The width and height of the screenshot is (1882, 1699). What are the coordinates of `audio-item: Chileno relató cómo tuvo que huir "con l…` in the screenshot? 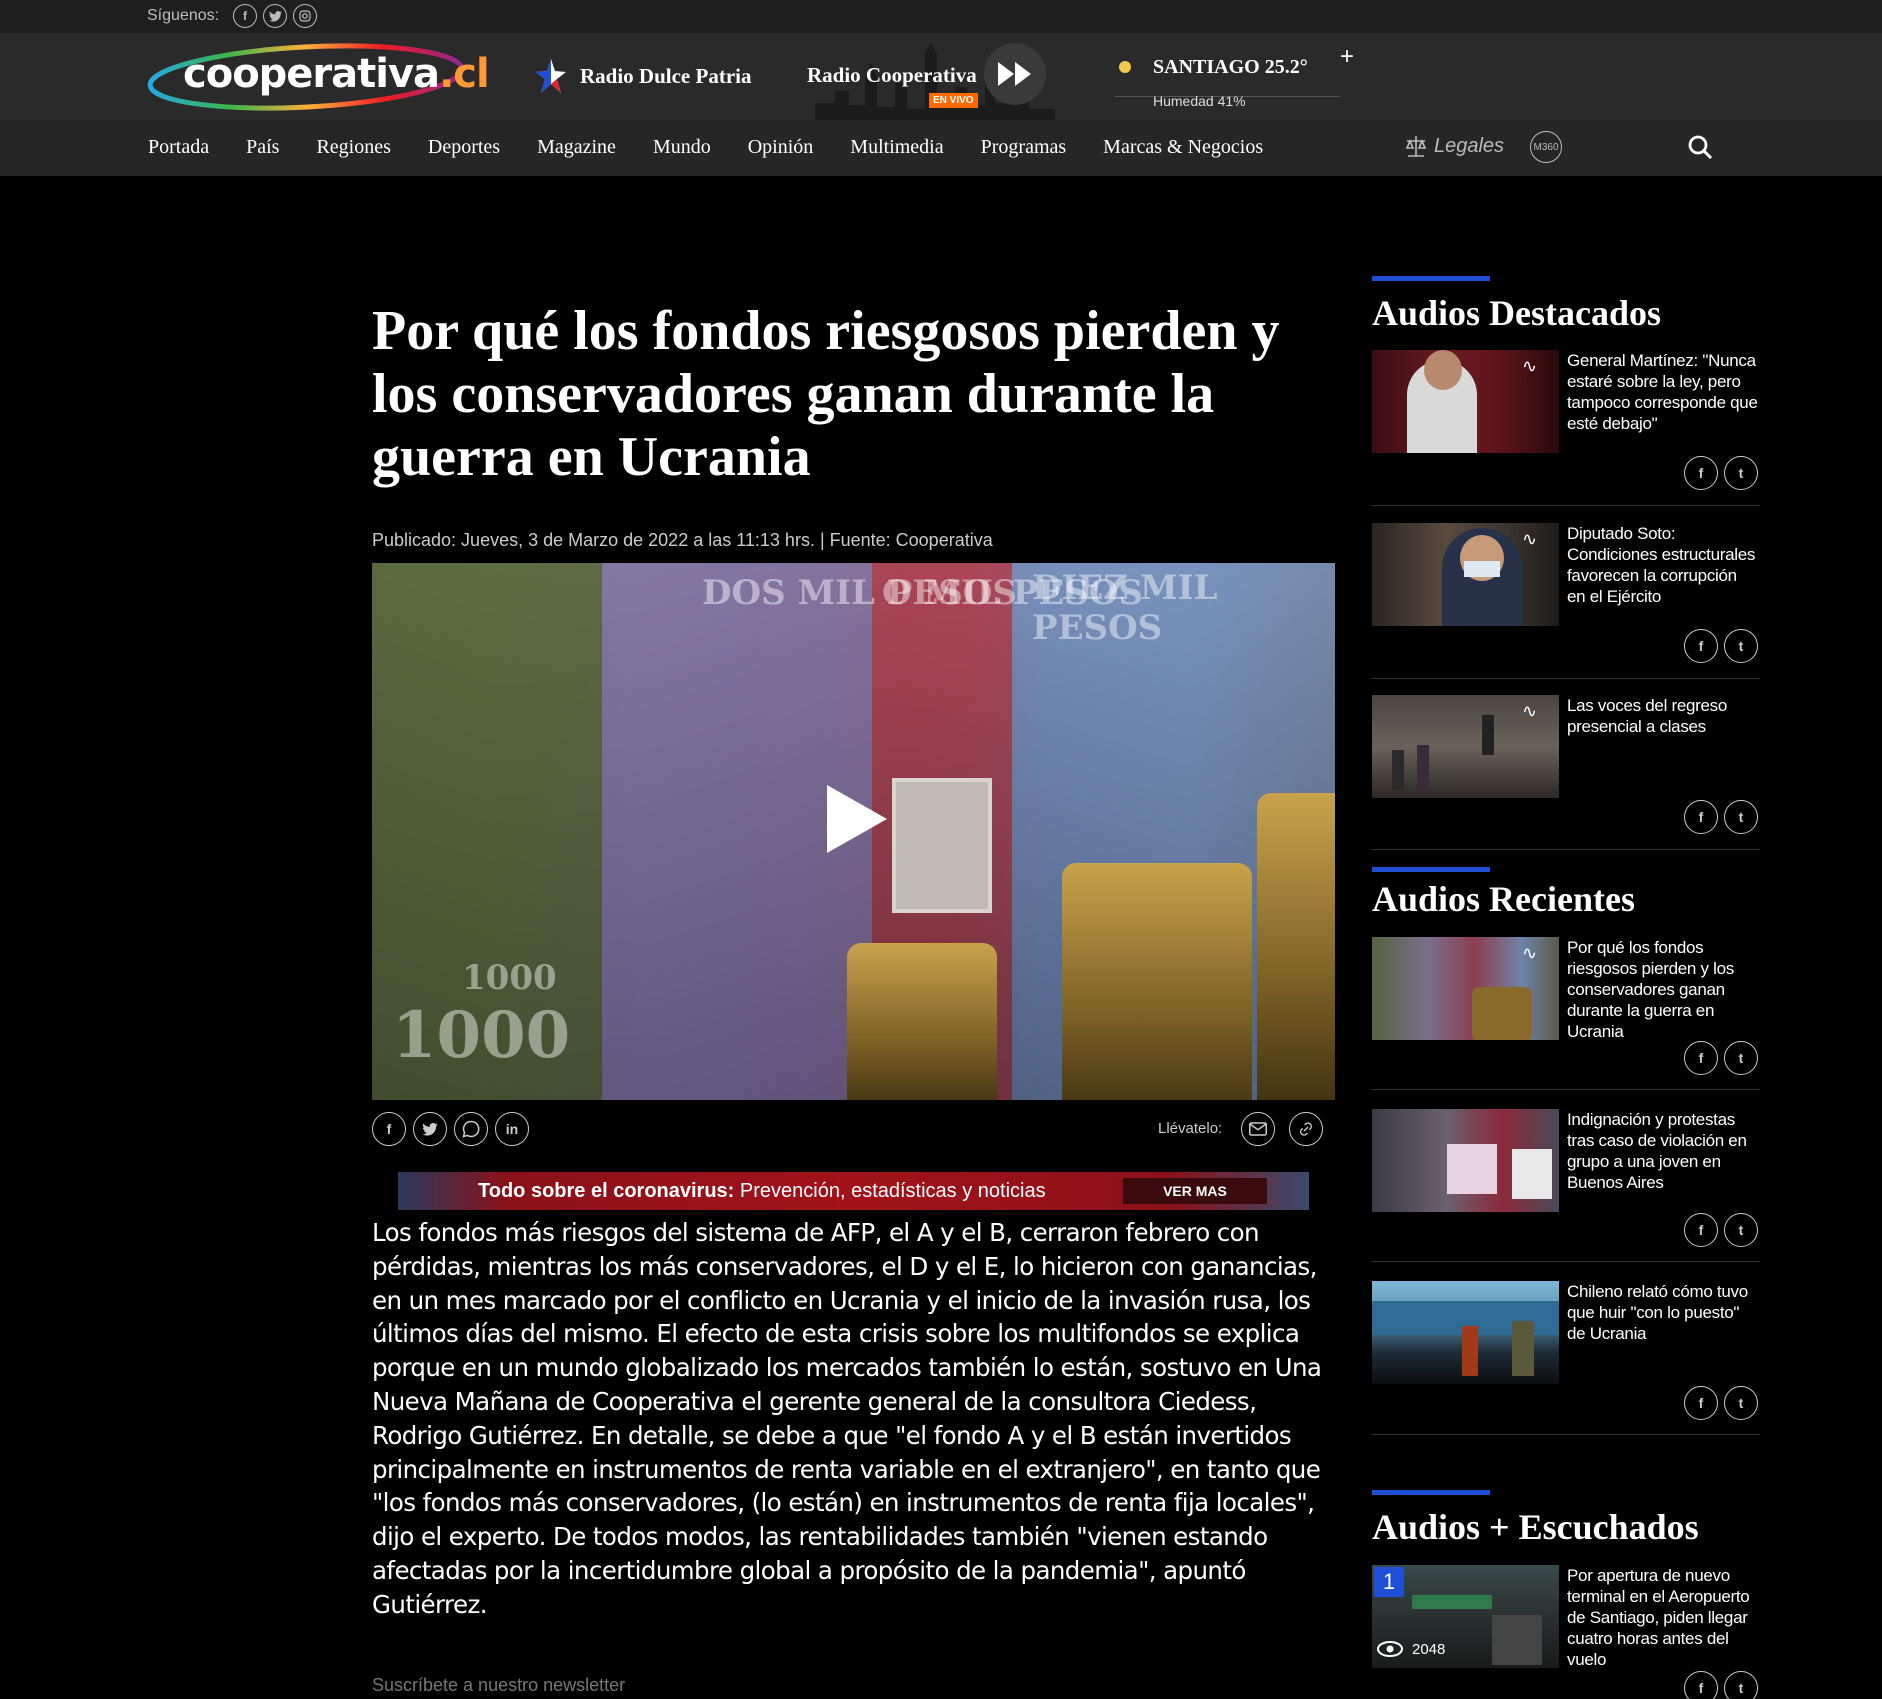 It's located at (1566, 1358).